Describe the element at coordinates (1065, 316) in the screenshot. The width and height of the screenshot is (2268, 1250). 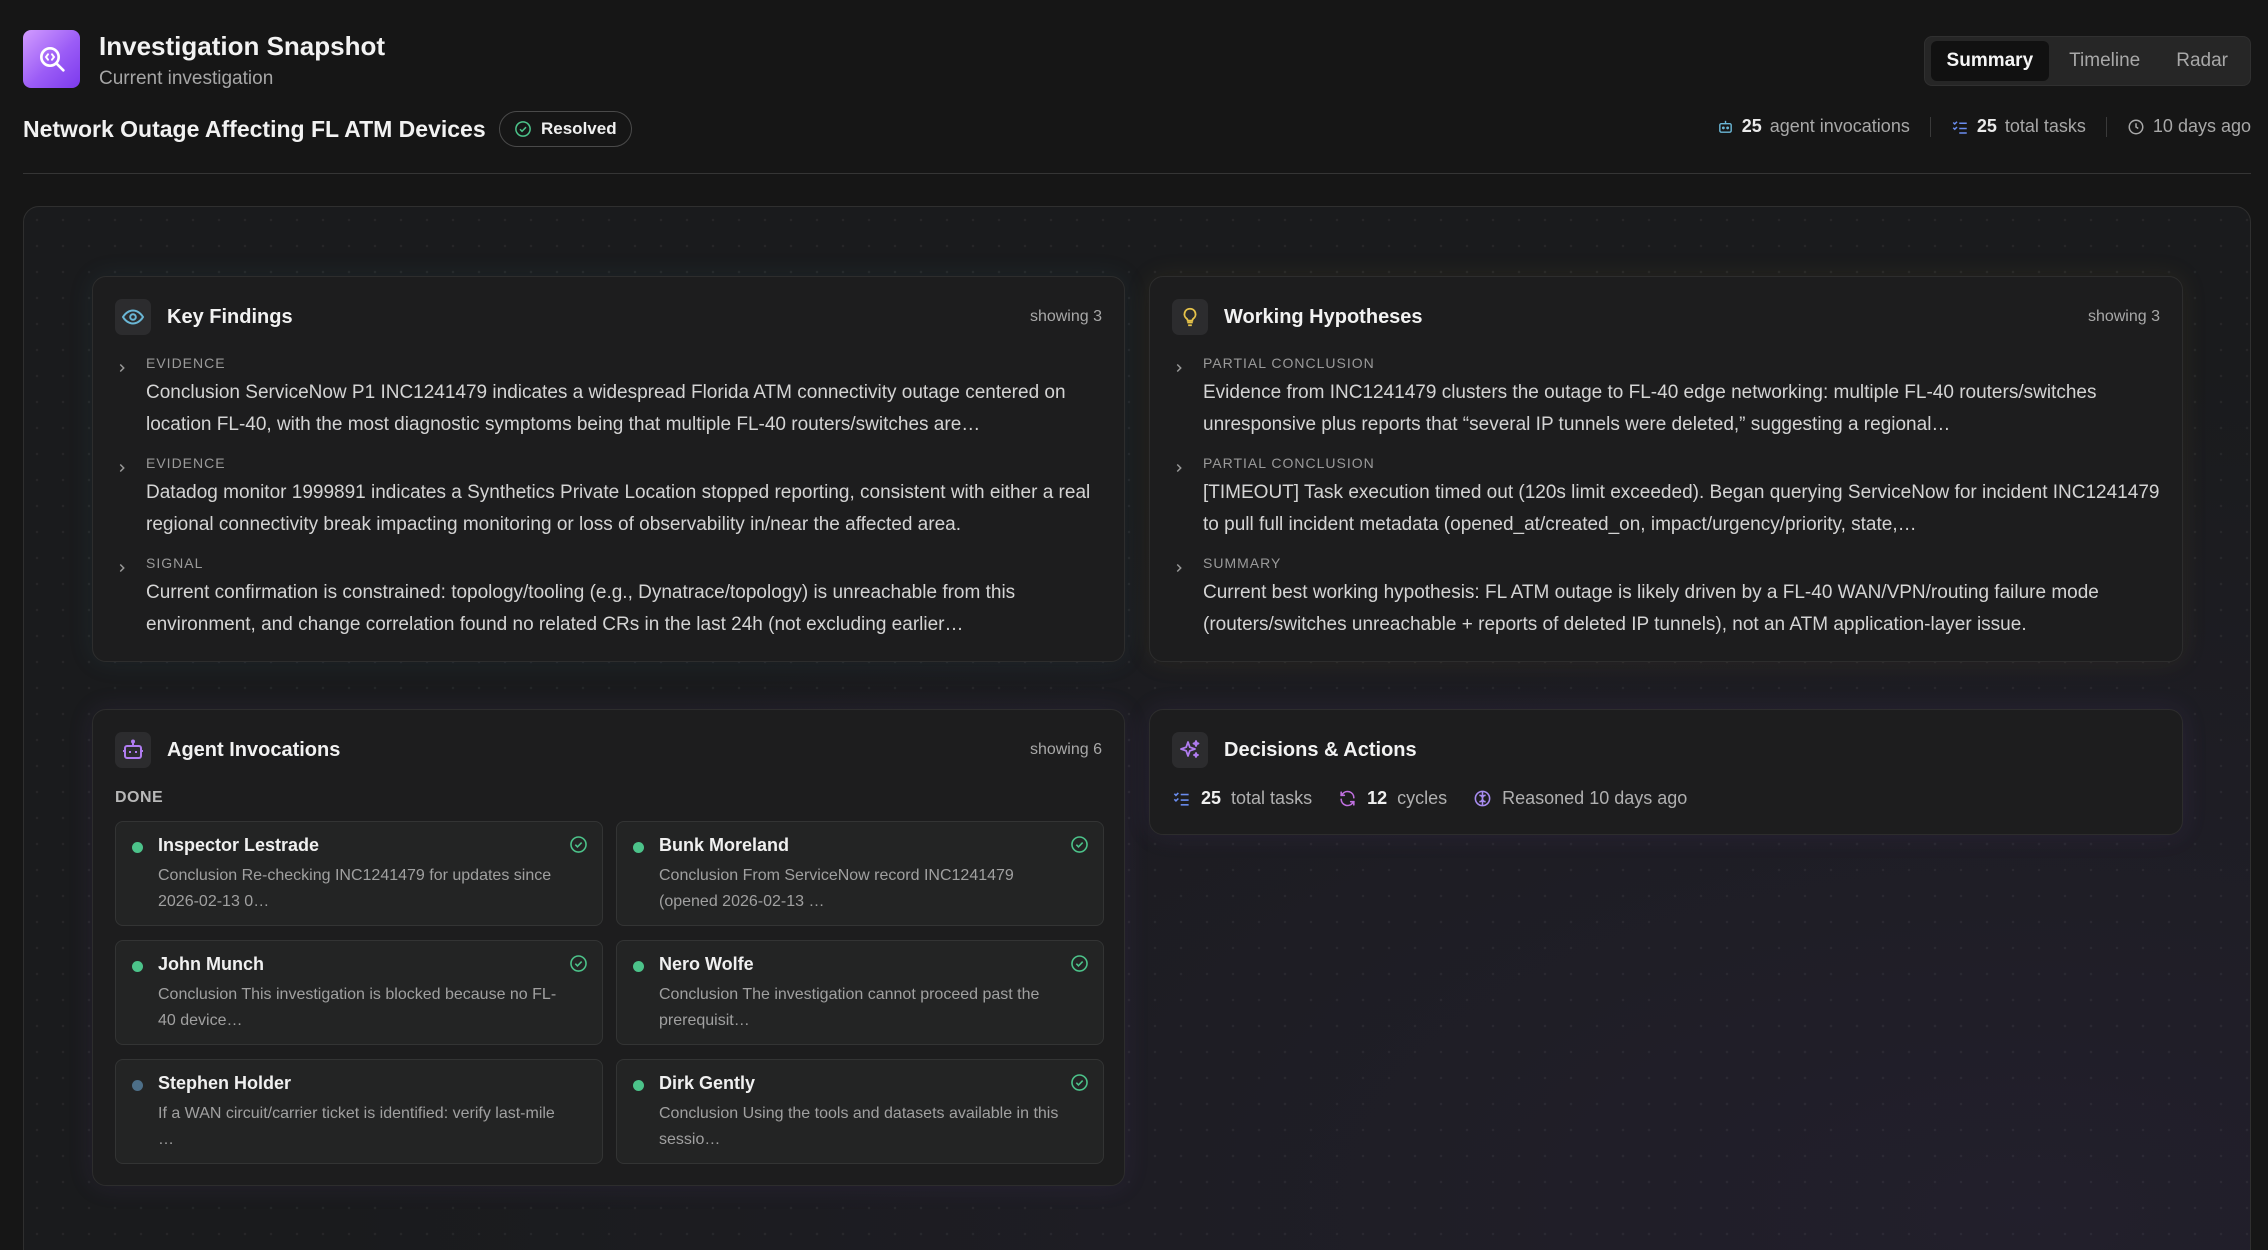
I see `key-findings-count: showing 3` at that location.